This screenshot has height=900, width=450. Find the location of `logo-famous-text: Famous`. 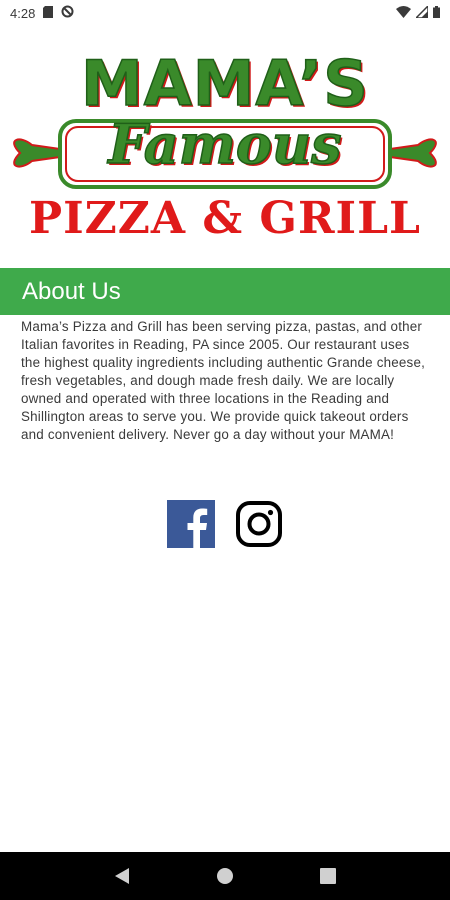

logo-famous-text: Famous is located at coordinates (225, 144).